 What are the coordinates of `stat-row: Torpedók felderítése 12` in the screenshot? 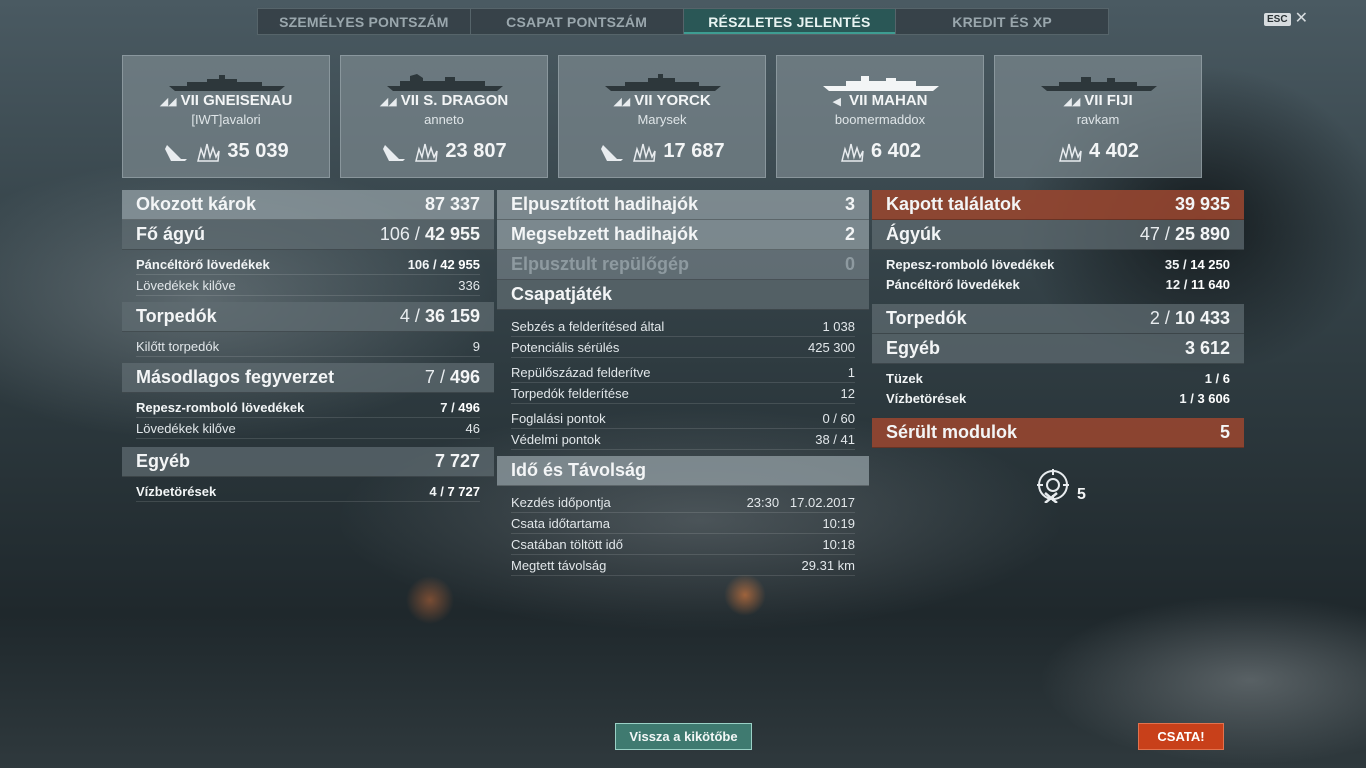 It's located at (683, 393).